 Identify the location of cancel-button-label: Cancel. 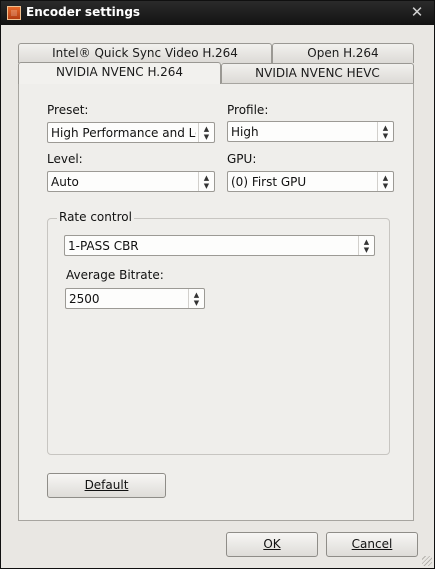
(372, 544).